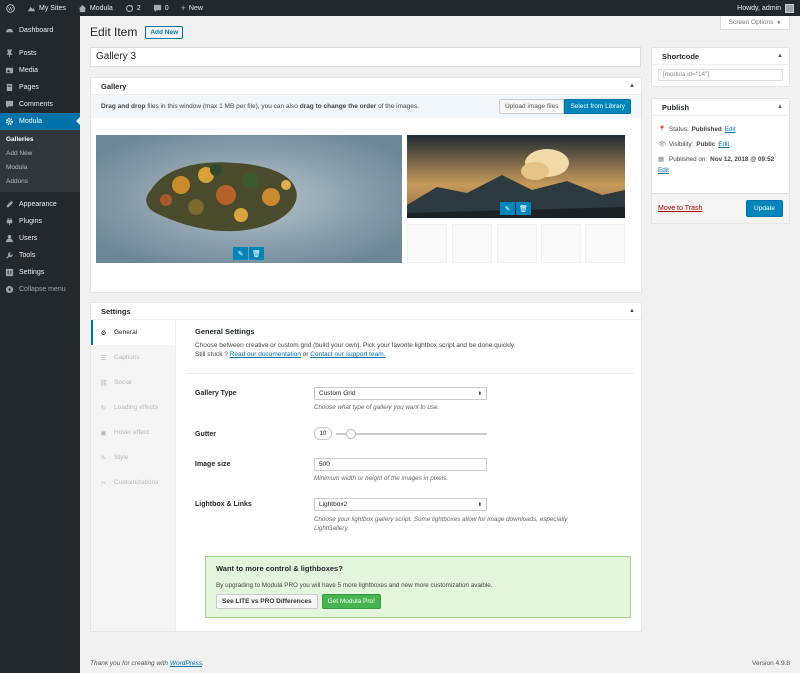 The image size is (800, 673). Describe the element at coordinates (365, 57) in the screenshot. I see `gallery-title-input: Gallery 3` at that location.